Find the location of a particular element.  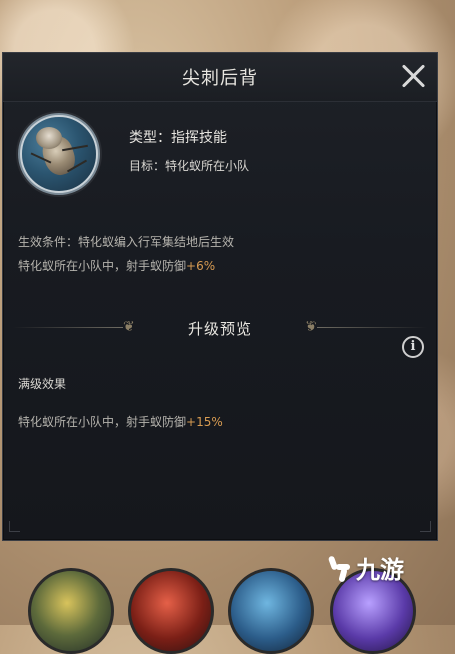

divider-line-left is located at coordinates (68, 327).